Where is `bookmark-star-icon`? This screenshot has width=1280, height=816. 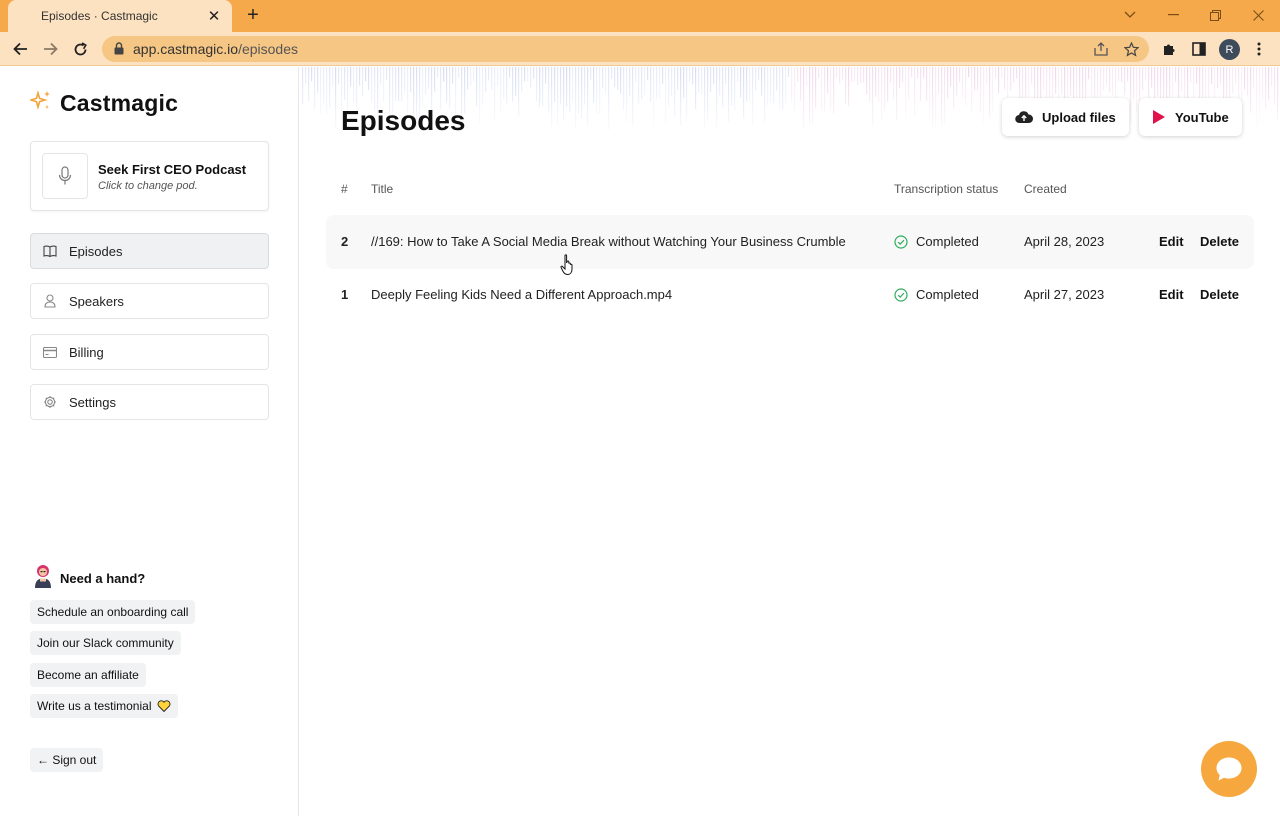 bookmark-star-icon is located at coordinates (1131, 49).